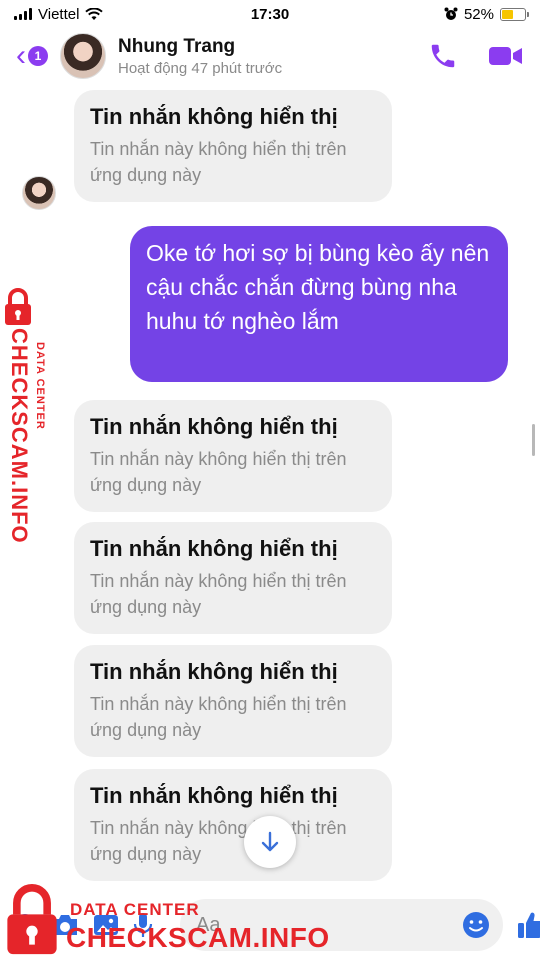  I want to click on watermark-side: CHECKSCAM.INFO DATA CENTER, so click(29, 419).